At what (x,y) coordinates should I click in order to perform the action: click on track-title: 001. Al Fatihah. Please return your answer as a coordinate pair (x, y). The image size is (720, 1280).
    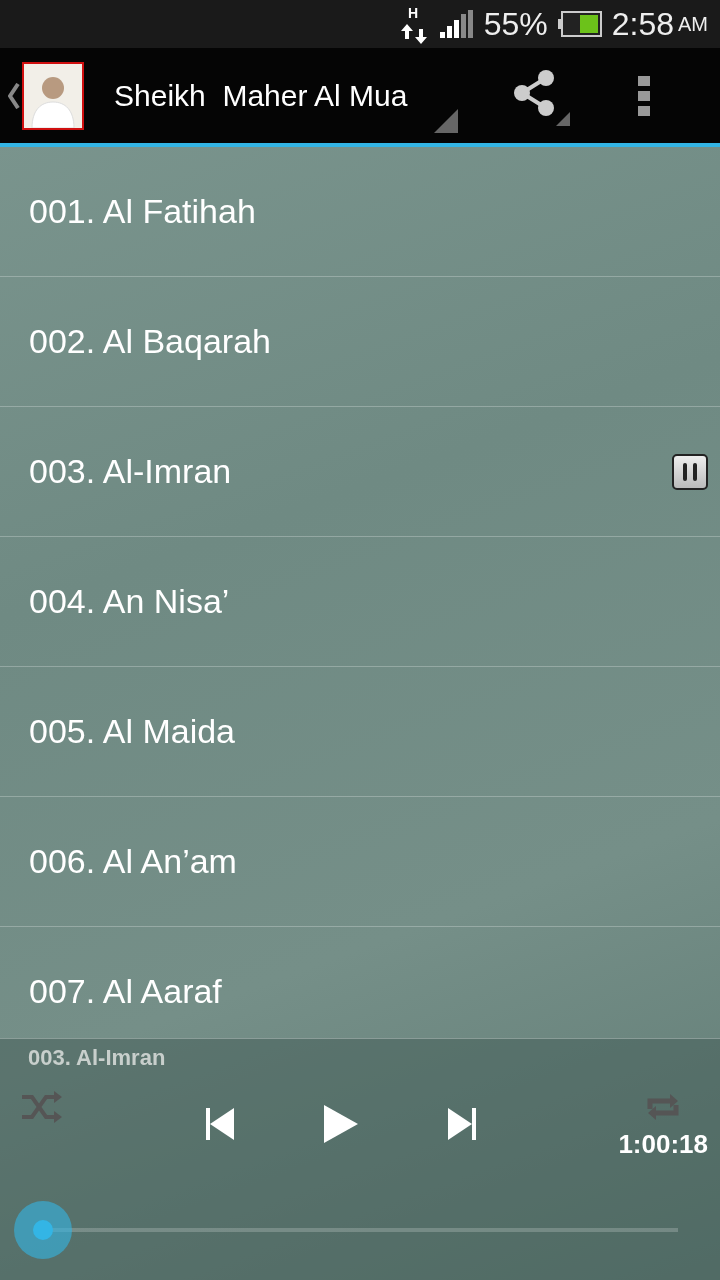
    Looking at the image, I should click on (142, 211).